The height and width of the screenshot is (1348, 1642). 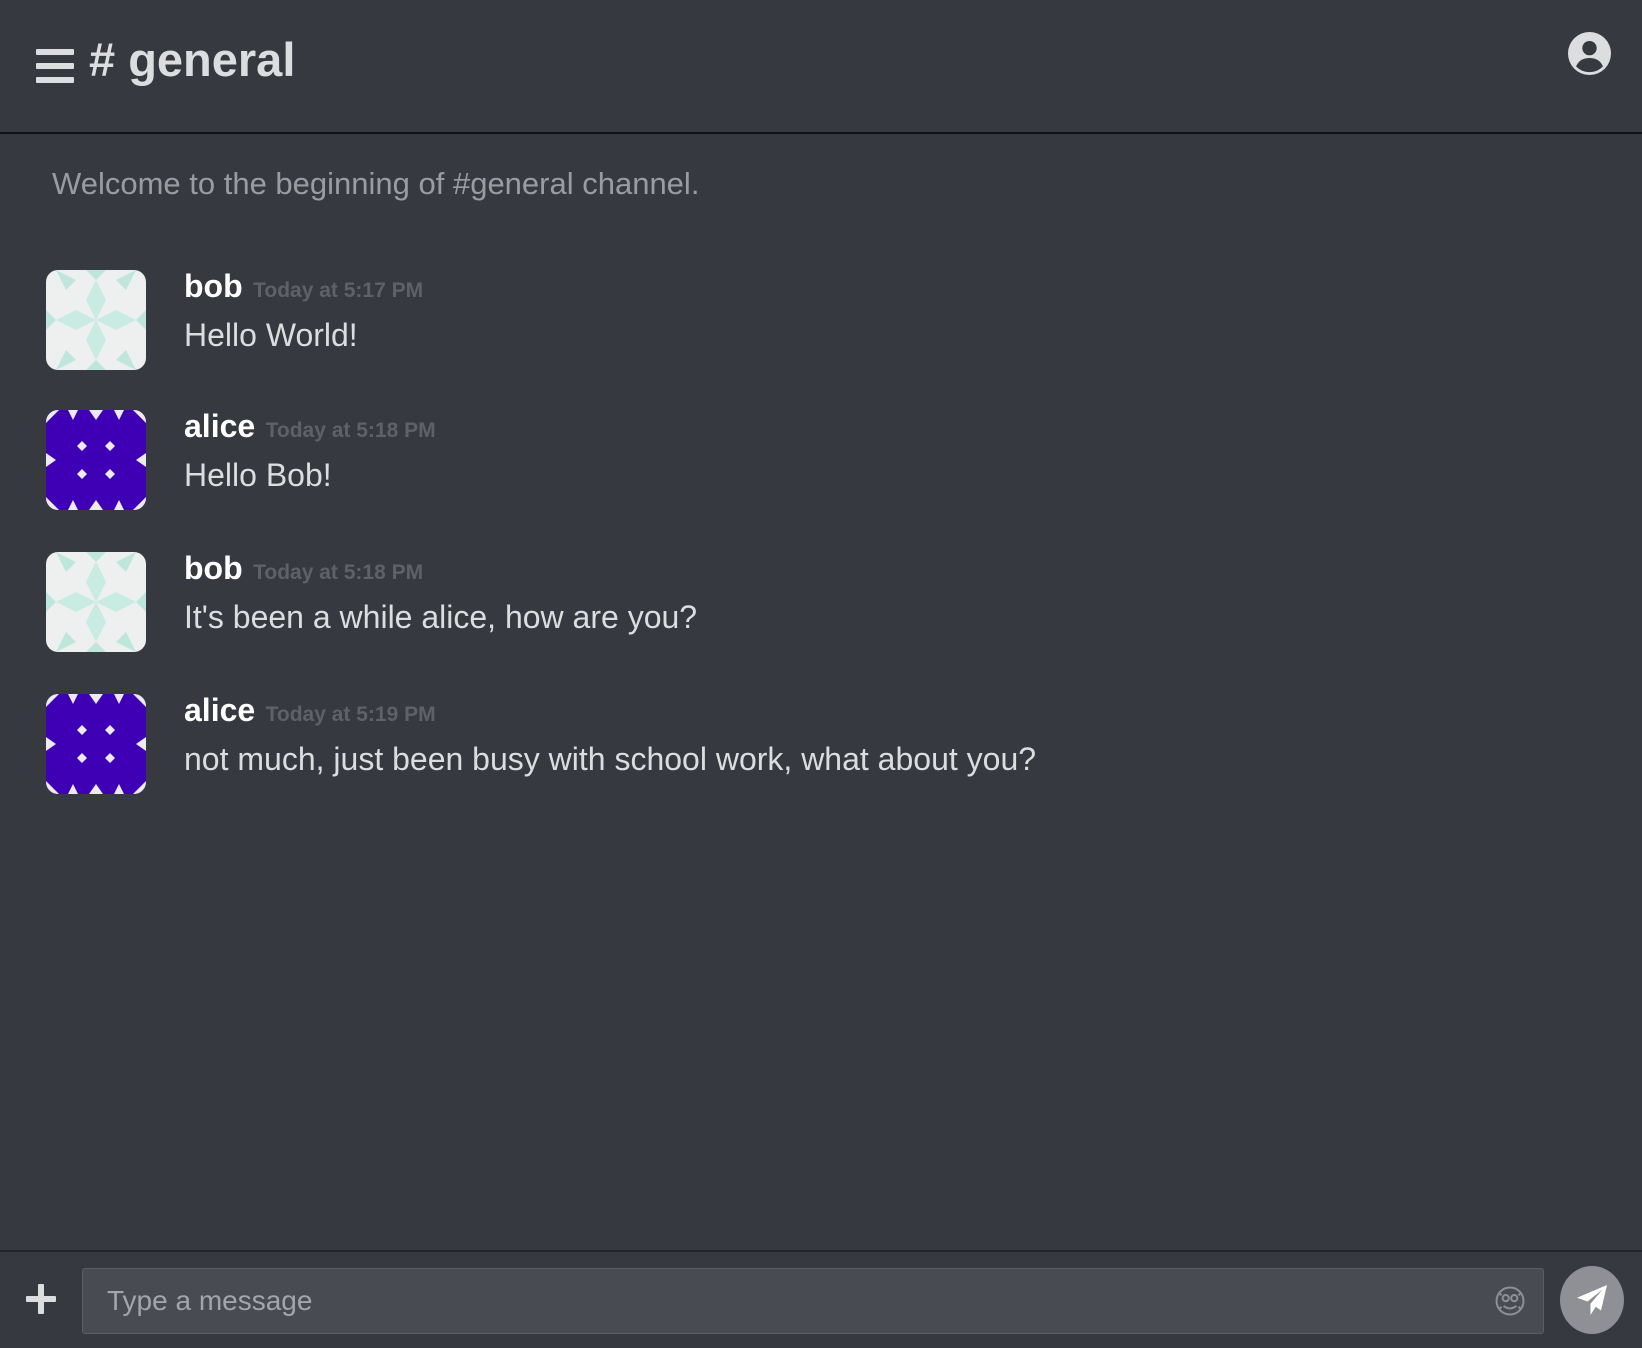 What do you see at coordinates (826, 319) in the screenshot?
I see `message-item: bob Today at 5:17 PM Hello World!` at bounding box center [826, 319].